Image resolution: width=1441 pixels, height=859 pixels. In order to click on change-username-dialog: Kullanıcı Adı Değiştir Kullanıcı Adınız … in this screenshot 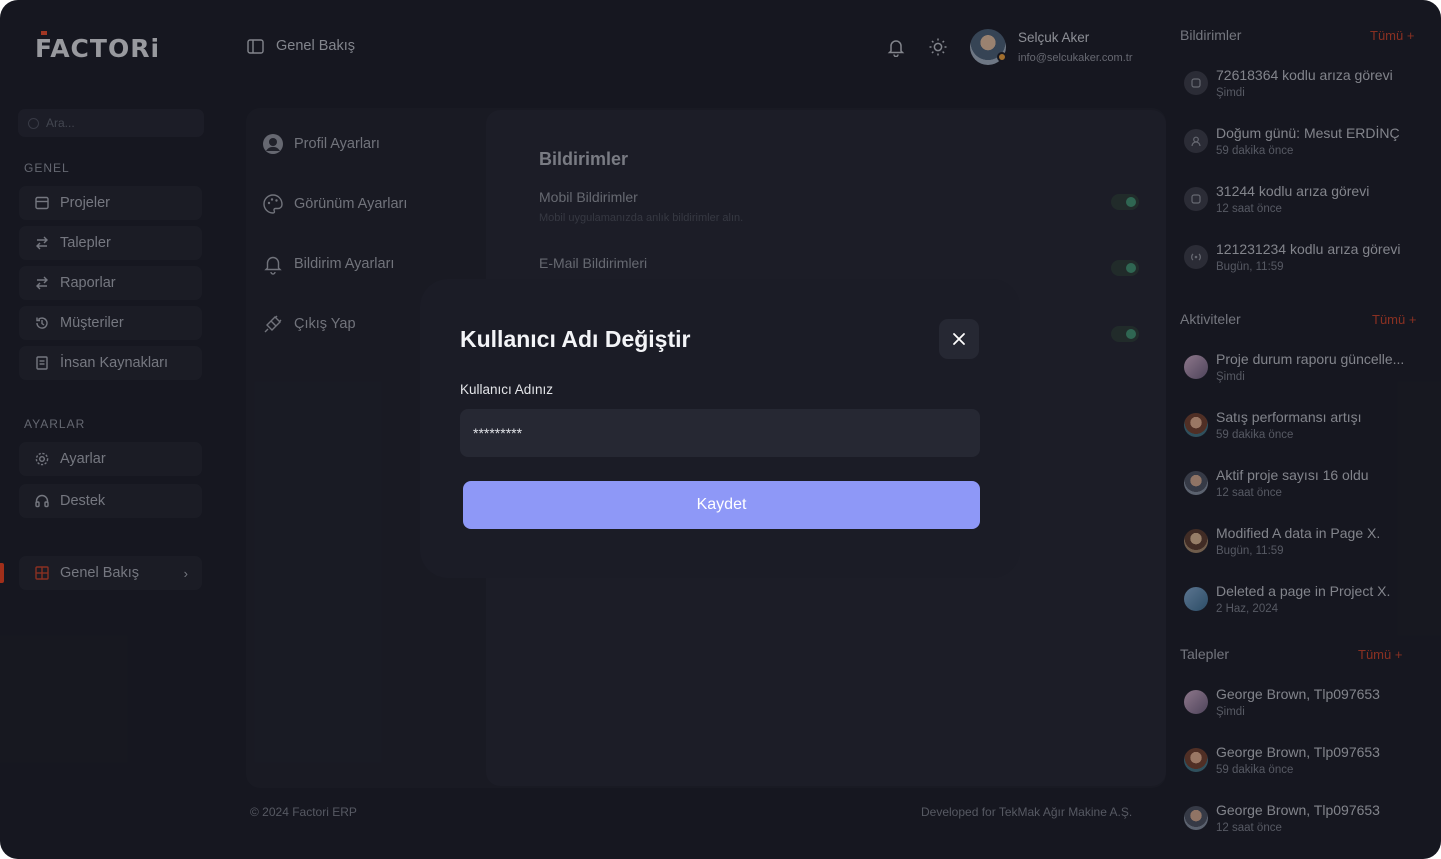, I will do `click(720, 428)`.